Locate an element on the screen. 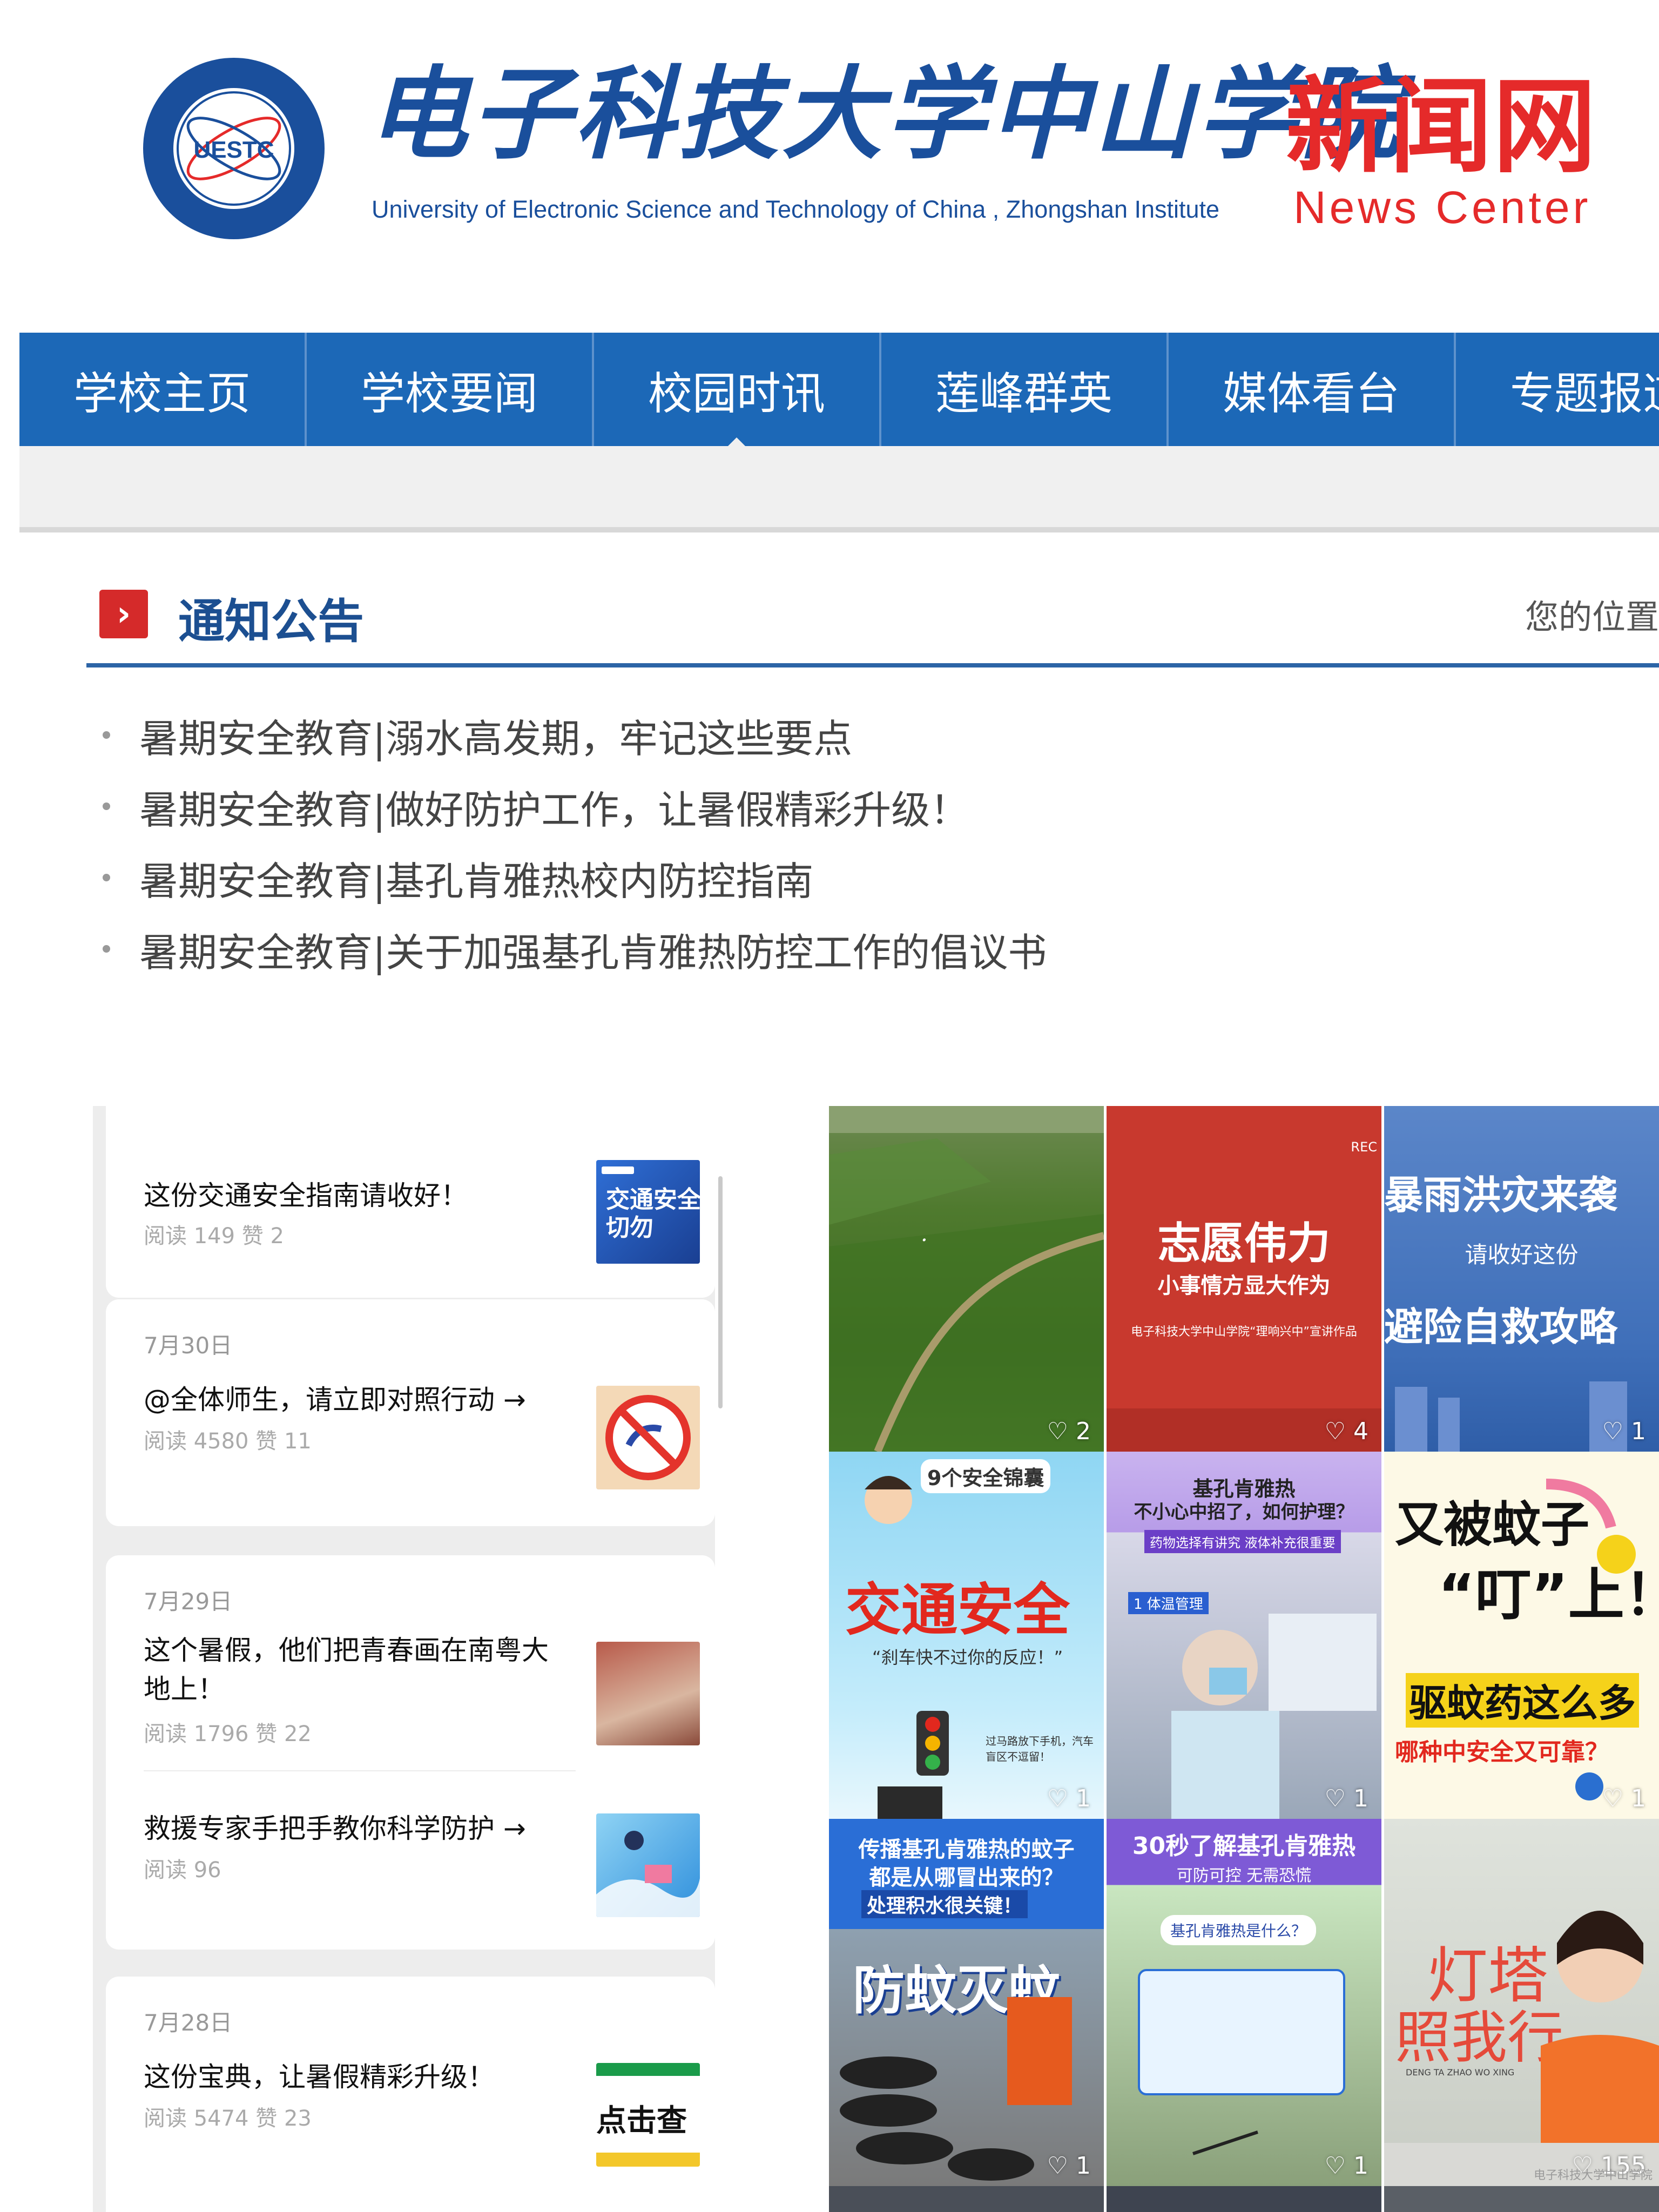 This screenshot has width=1659, height=2212. card-date: 7月28日 is located at coordinates (188, 2022).